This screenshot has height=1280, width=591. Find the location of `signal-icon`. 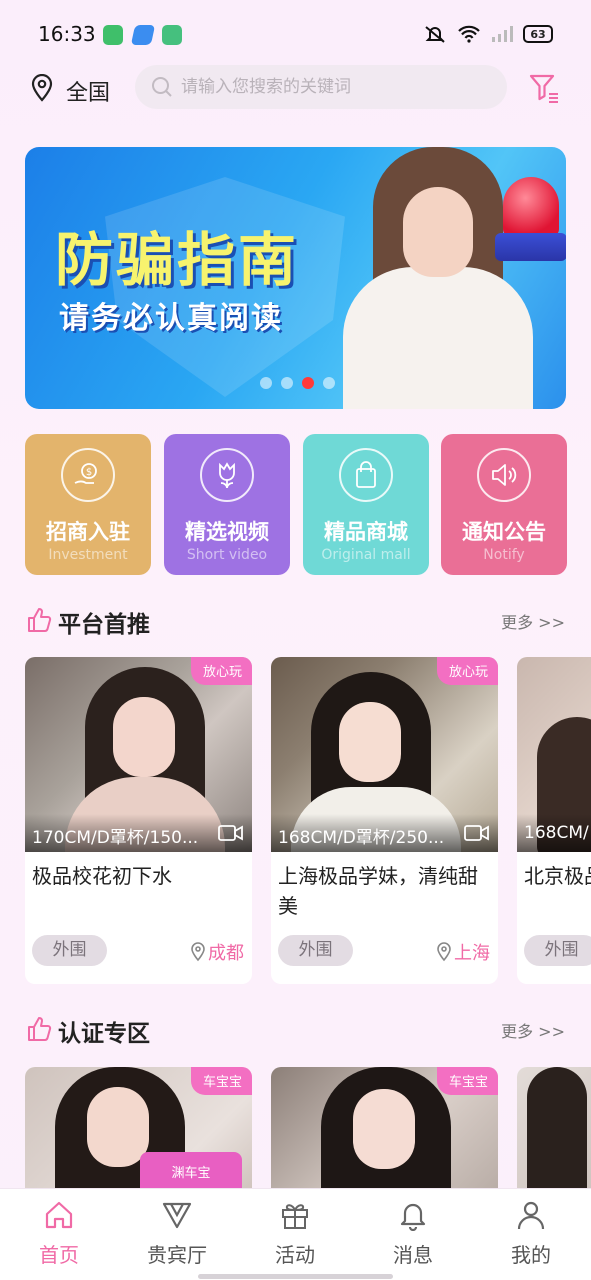

signal-icon is located at coordinates (502, 34).